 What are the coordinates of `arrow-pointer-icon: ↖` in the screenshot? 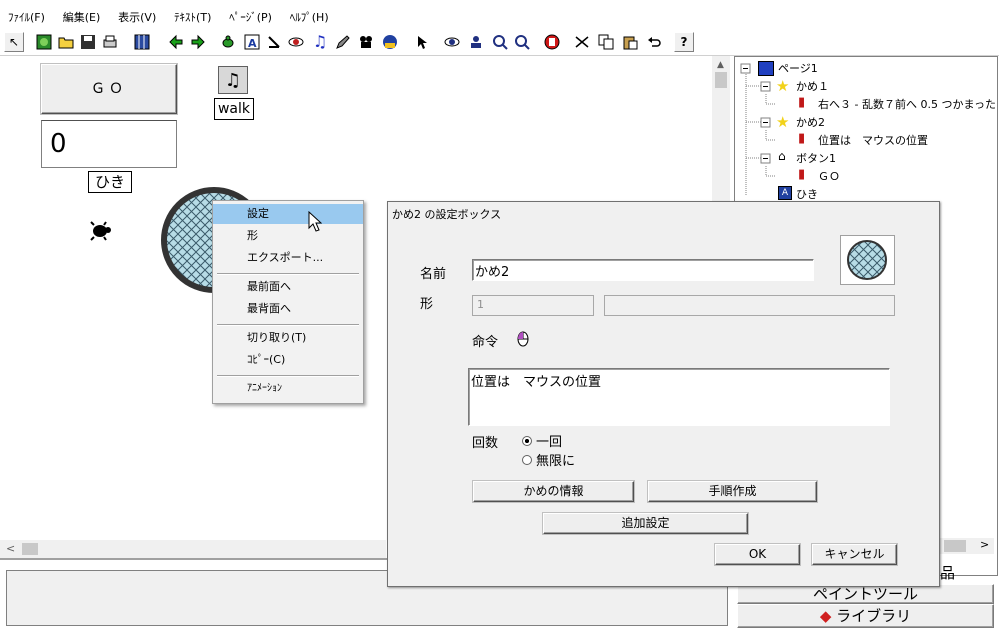 It's located at (14, 42).